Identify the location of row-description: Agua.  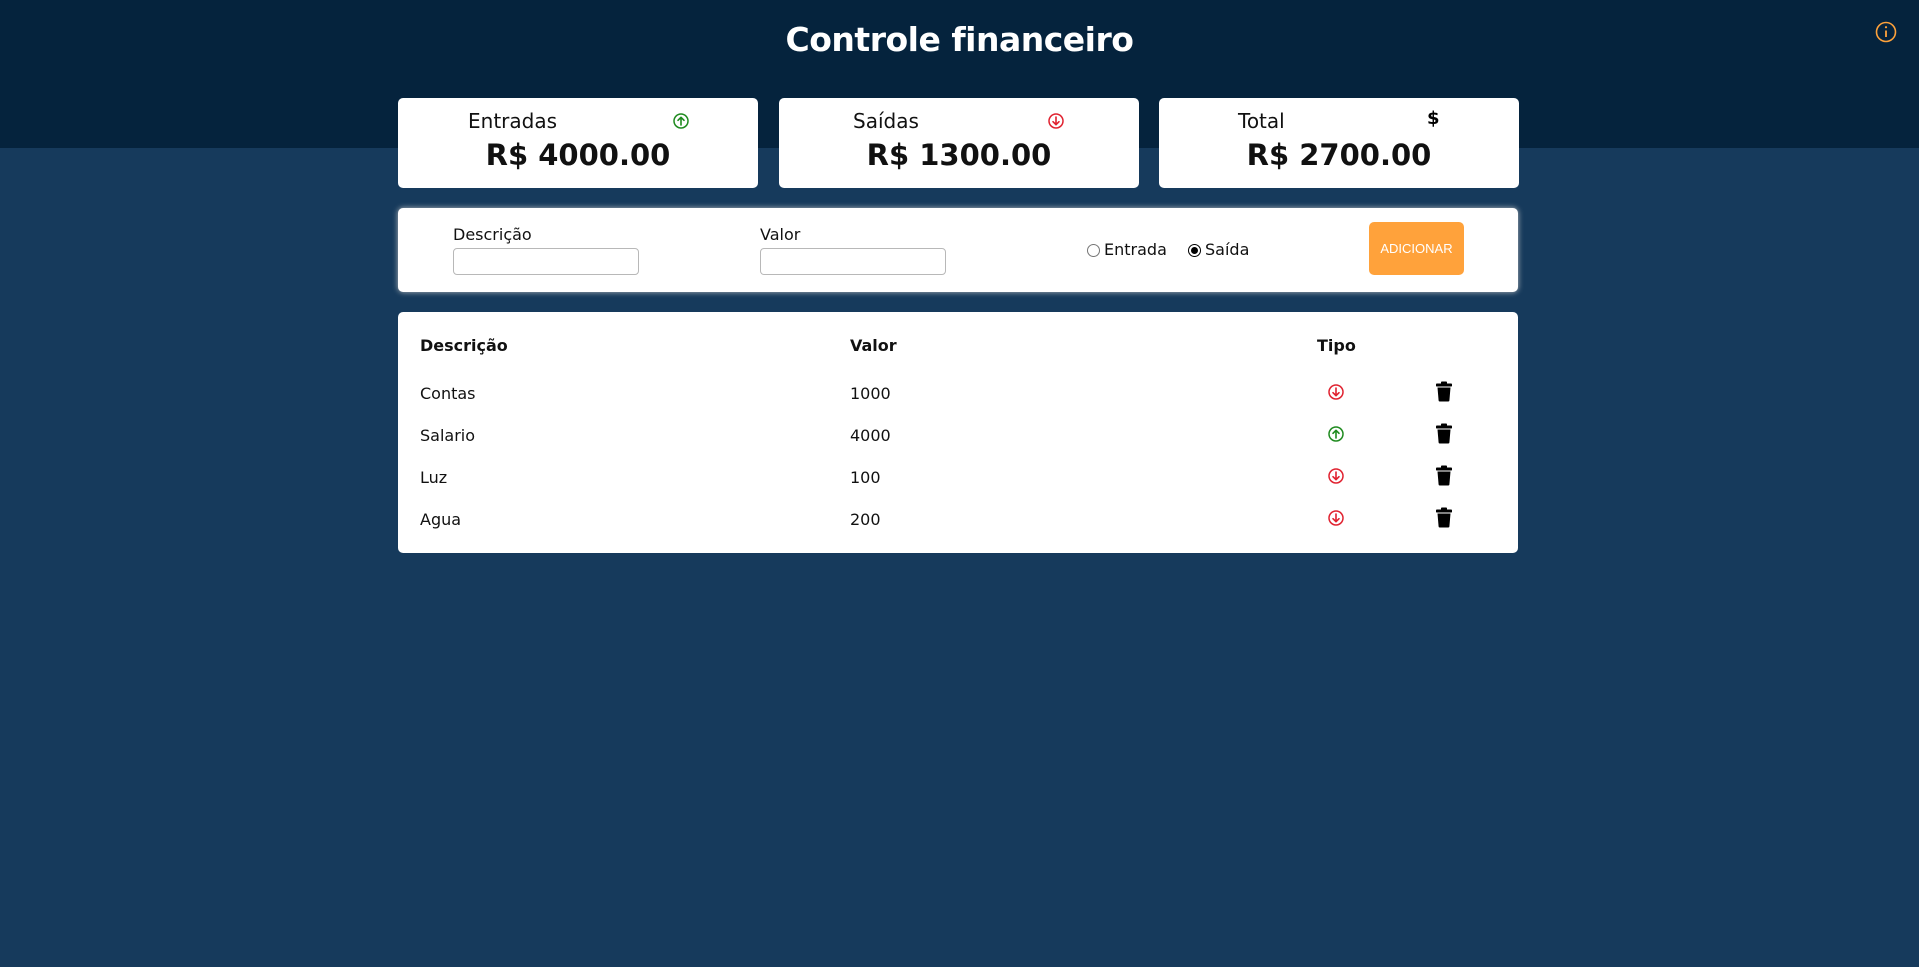
(441, 519).